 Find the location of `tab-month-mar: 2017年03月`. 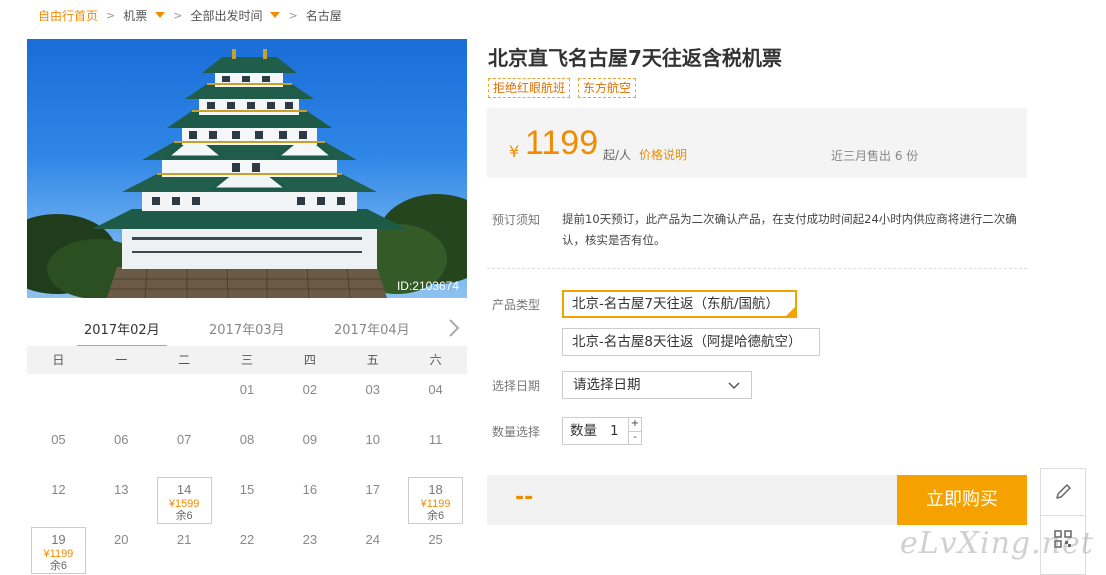

tab-month-mar: 2017年03月 is located at coordinates (247, 328).